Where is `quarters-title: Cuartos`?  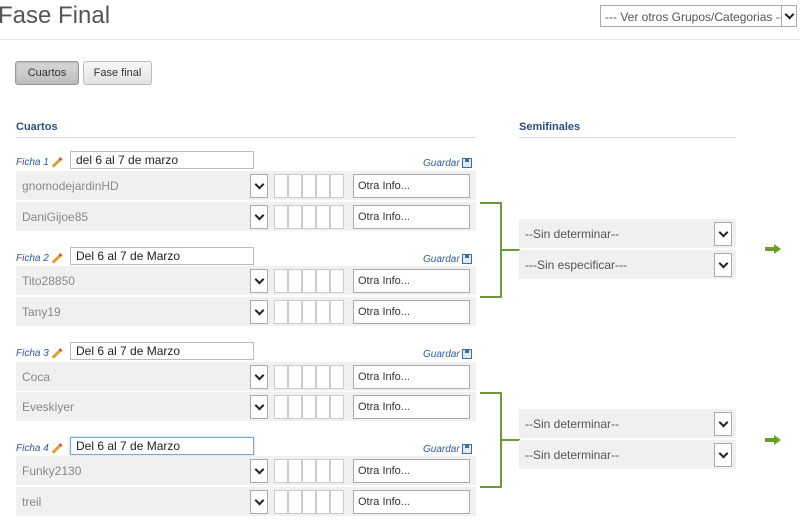 quarters-title: Cuartos is located at coordinates (37, 127).